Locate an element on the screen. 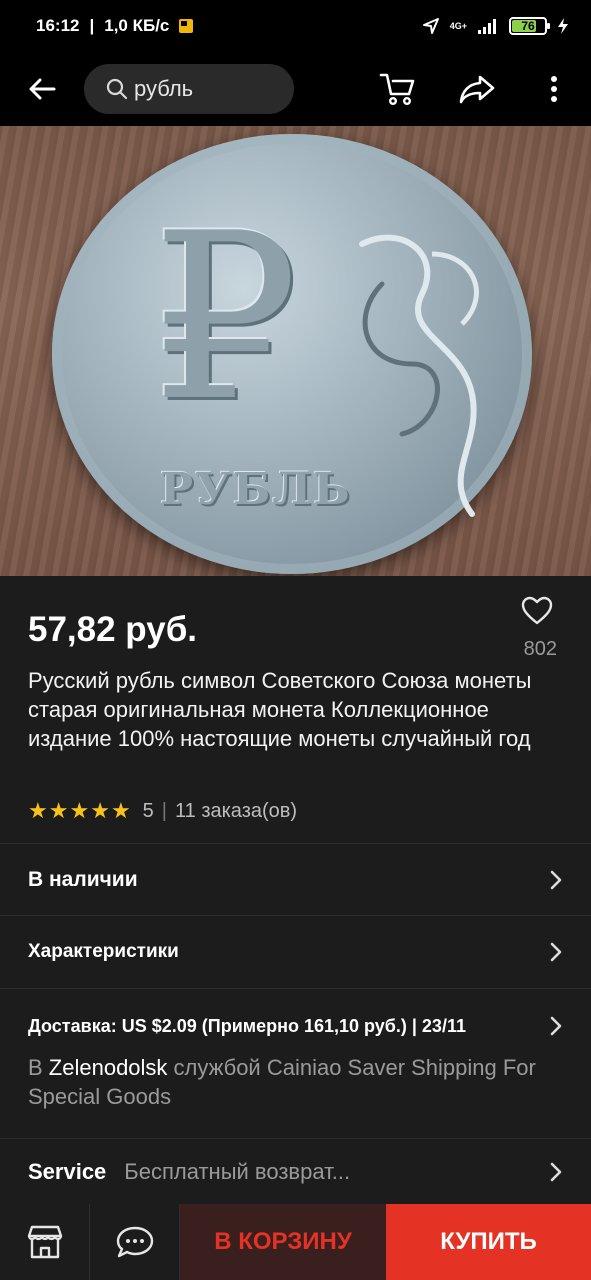  back-button is located at coordinates (42, 89).